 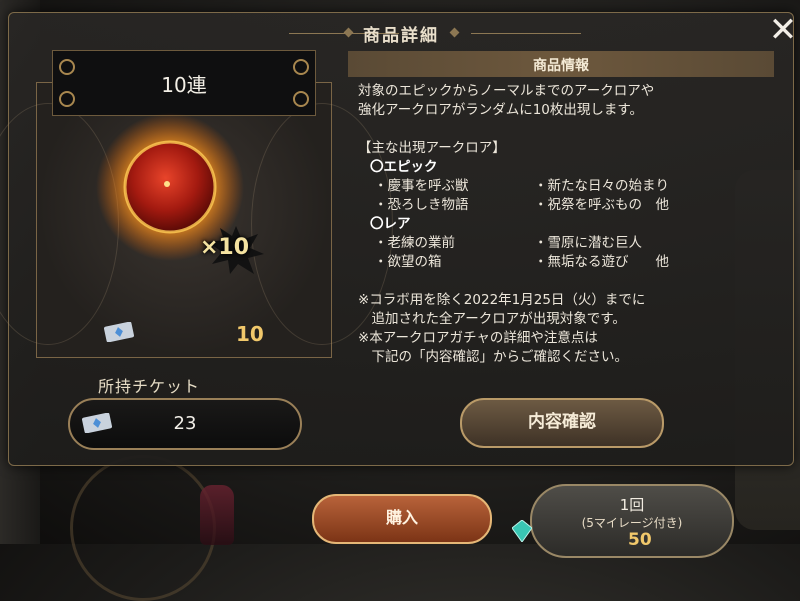 What do you see at coordinates (640, 540) in the screenshot?
I see `draw-cost: 50` at bounding box center [640, 540].